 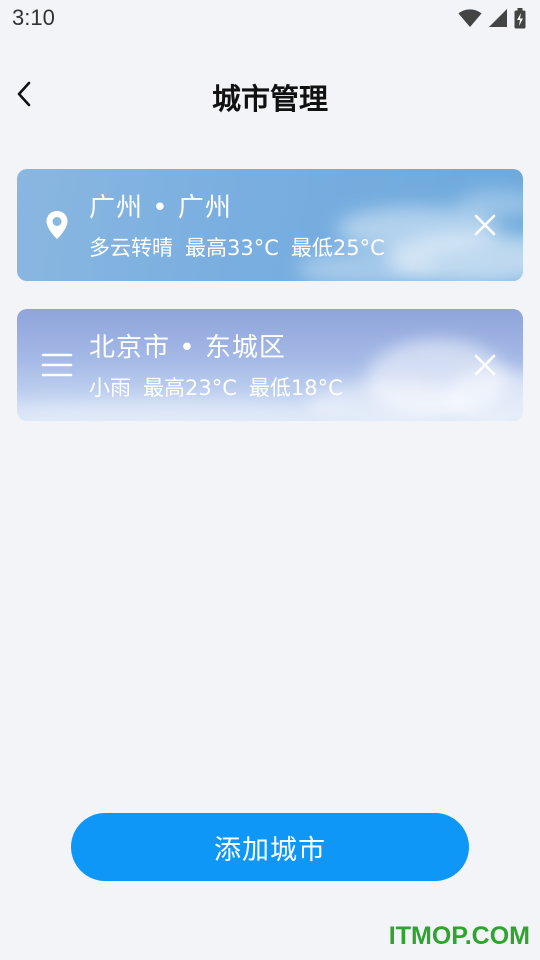 What do you see at coordinates (160, 208) in the screenshot?
I see `city-name: 广州 • 广州` at bounding box center [160, 208].